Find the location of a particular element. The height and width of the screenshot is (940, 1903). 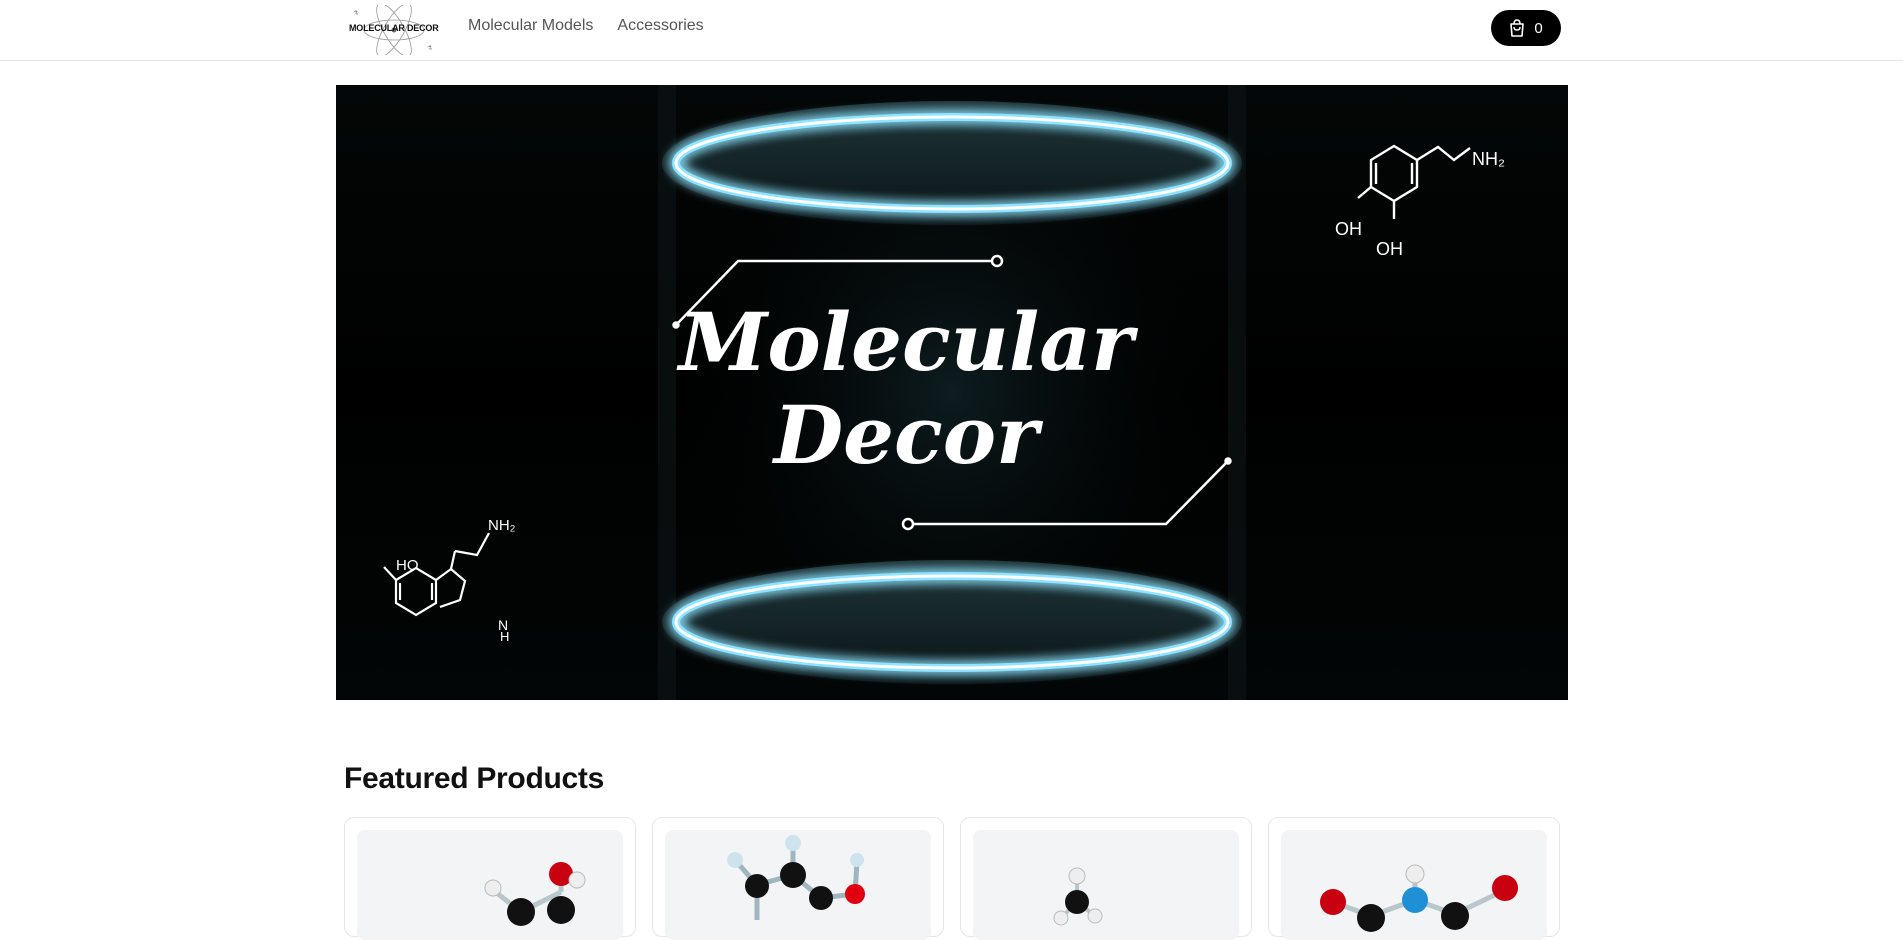

site-logo: ⚗ ⚗ MOLECULAR DECOR is located at coordinates (394, 30).